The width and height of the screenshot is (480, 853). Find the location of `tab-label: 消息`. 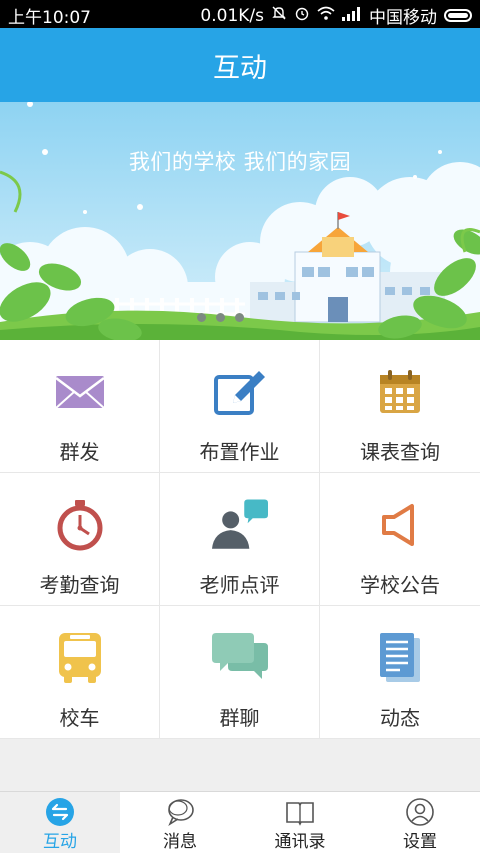

tab-label: 消息 is located at coordinates (180, 842).